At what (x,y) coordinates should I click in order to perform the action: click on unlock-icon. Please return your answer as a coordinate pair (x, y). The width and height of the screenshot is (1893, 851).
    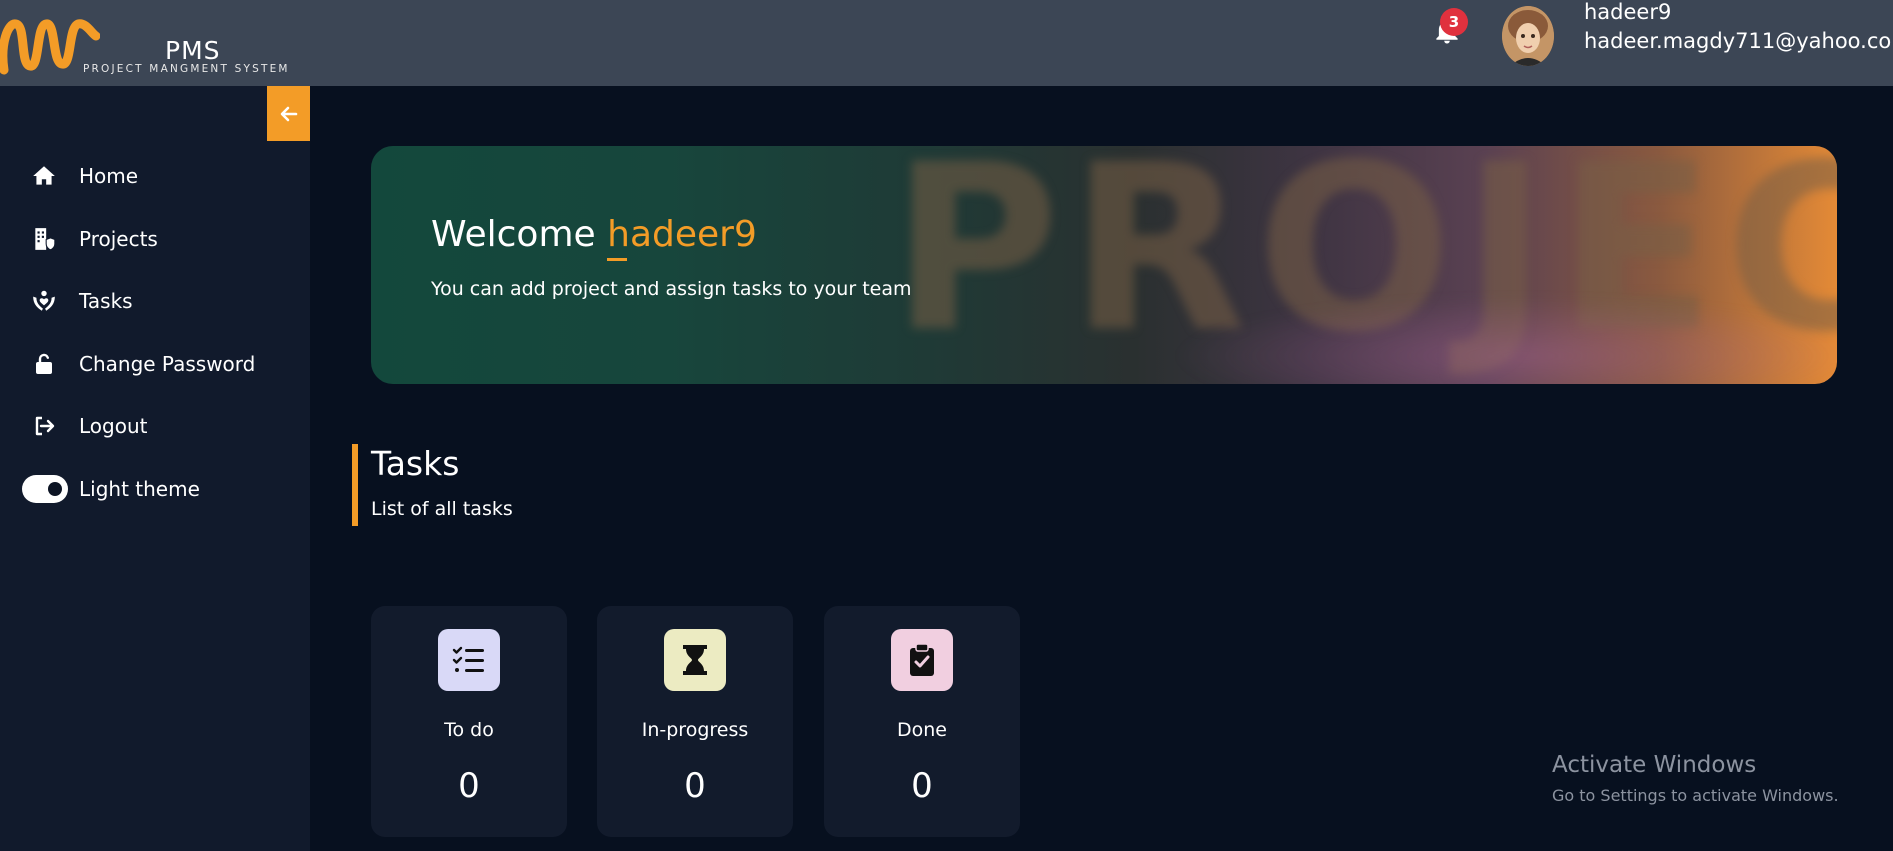
    Looking at the image, I should click on (44, 364).